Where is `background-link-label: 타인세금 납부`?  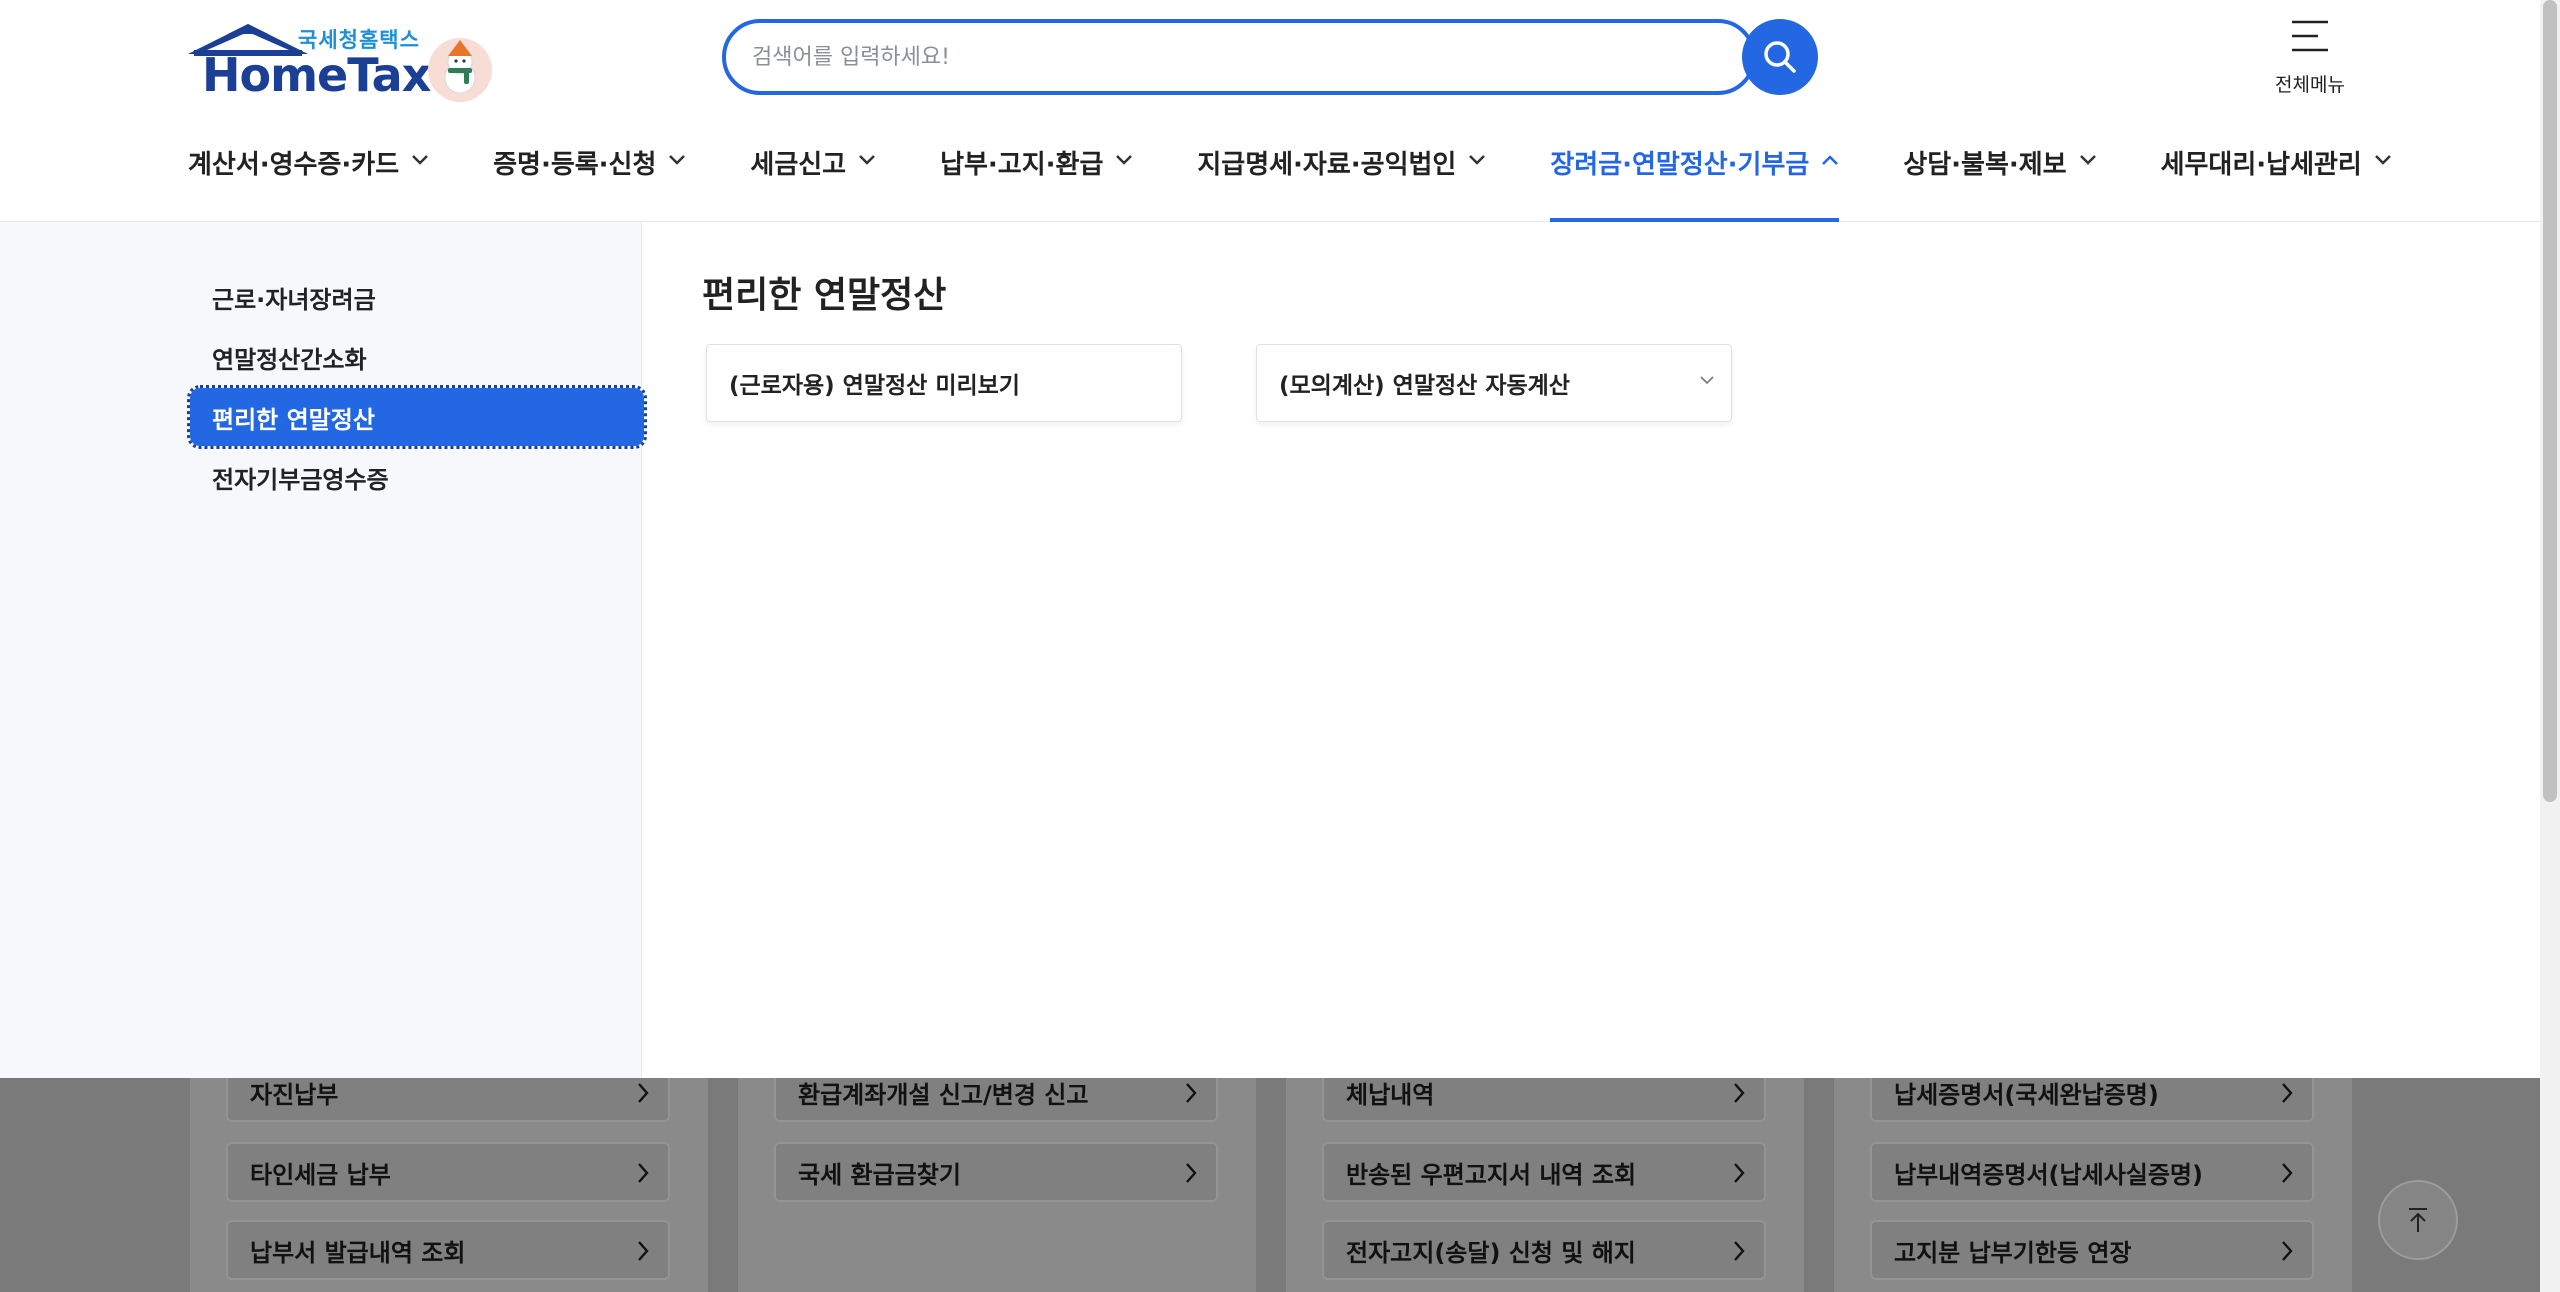
background-link-label: 타인세금 납부 is located at coordinates (320, 1174).